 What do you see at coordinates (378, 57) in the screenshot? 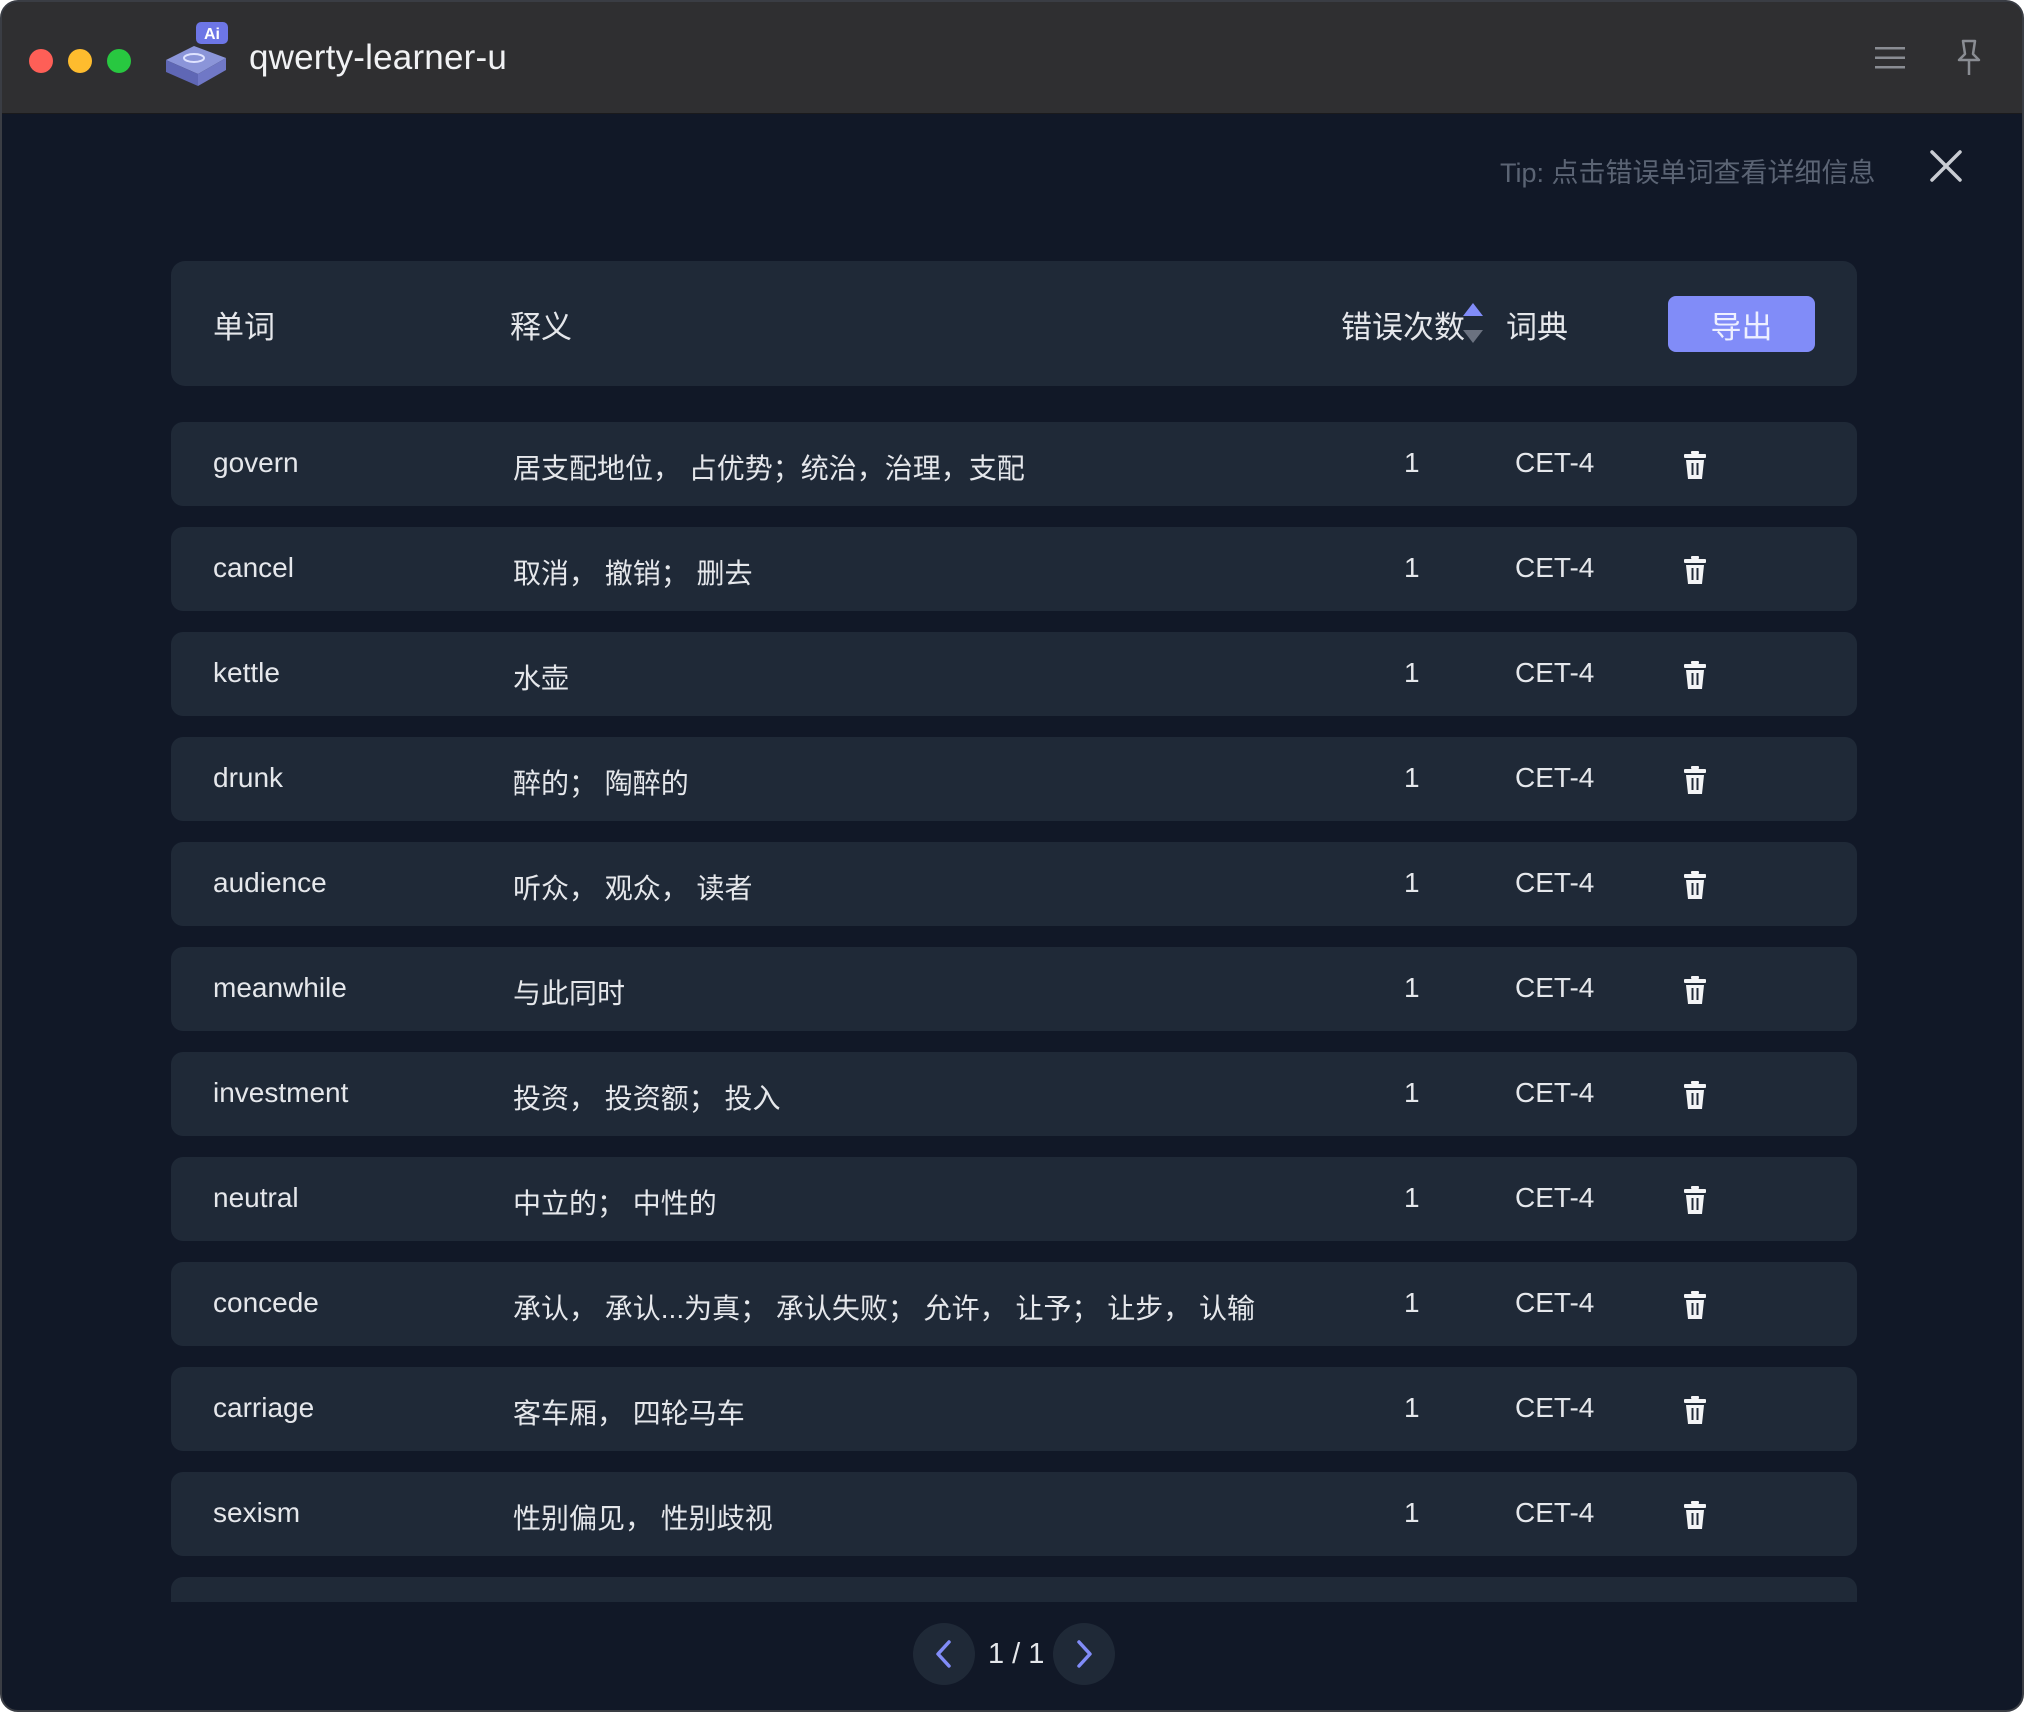
I see `window-title: qwerty-learner-u` at bounding box center [378, 57].